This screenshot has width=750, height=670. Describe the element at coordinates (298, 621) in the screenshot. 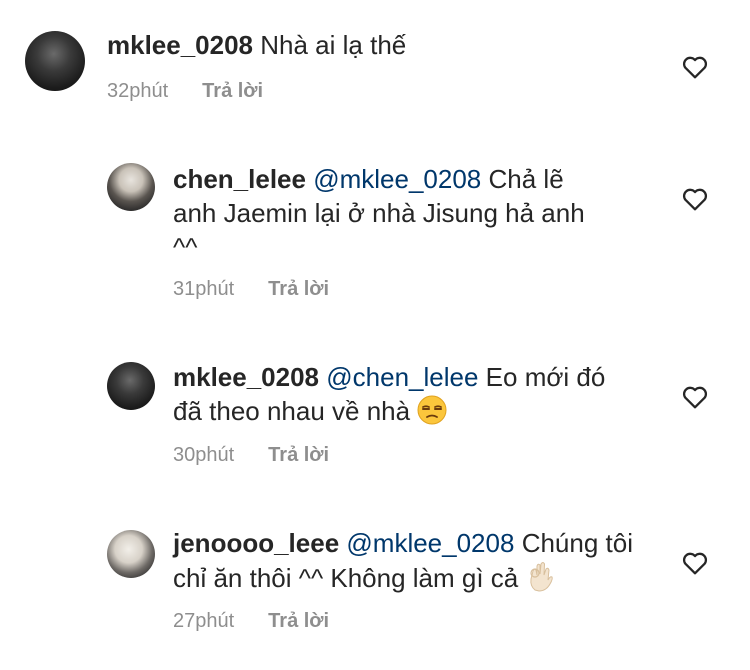

I see `reply-button: Trả lời` at that location.